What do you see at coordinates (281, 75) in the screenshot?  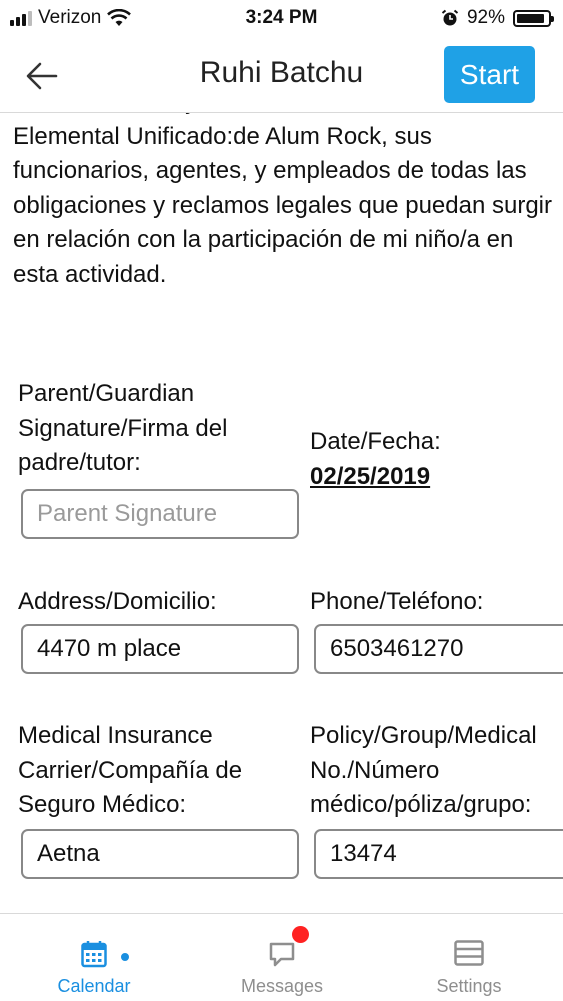 I see `nav-header: Ruhi Batchu Start` at bounding box center [281, 75].